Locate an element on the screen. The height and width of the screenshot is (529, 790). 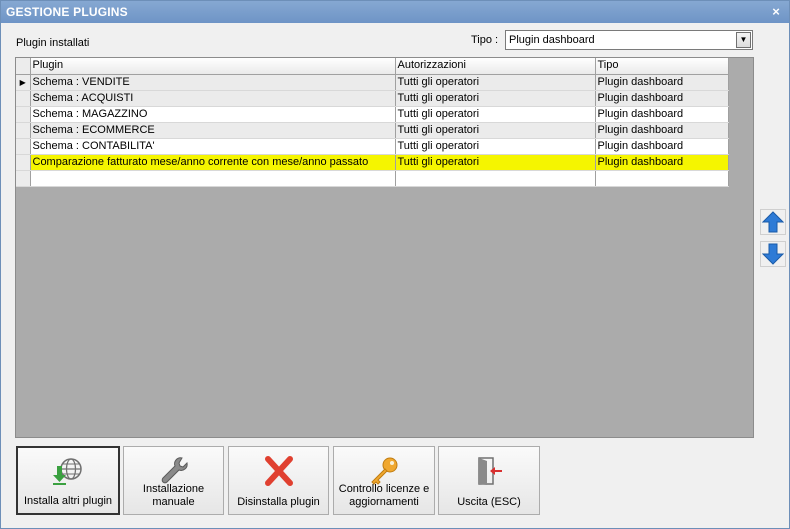
move-down-button is located at coordinates (773, 254).